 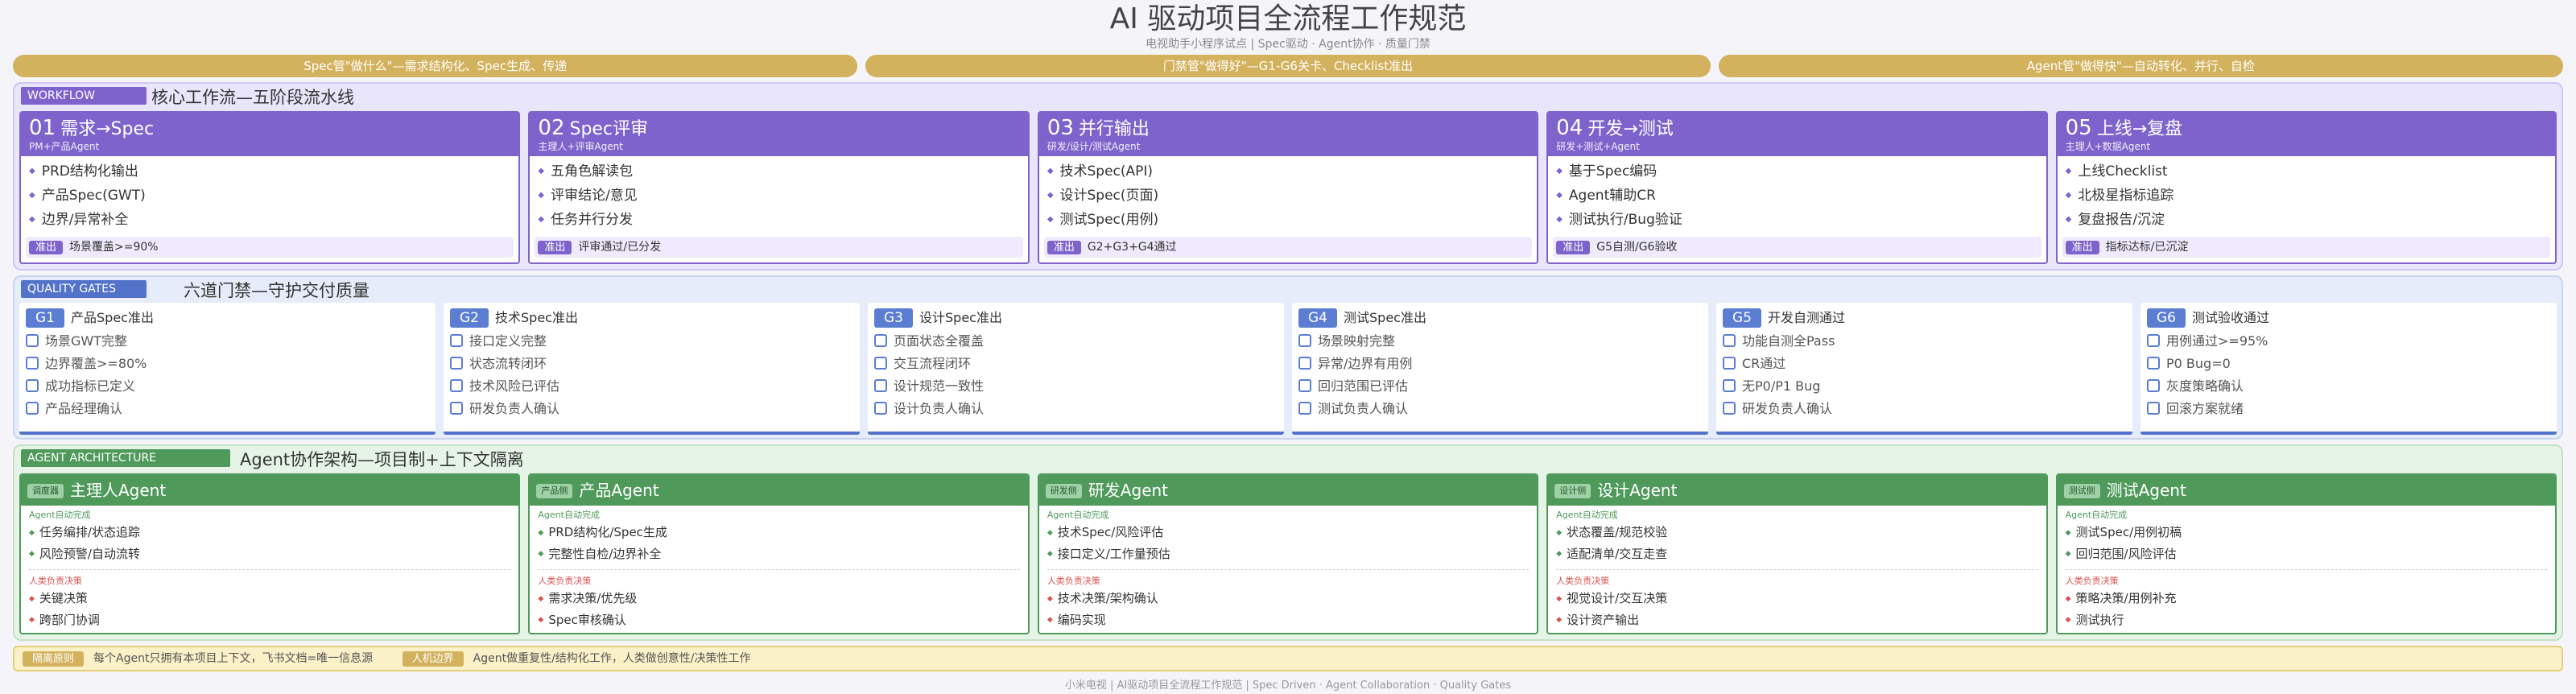 I want to click on auto-item: 技术Spec/风险评估, so click(x=1288, y=532).